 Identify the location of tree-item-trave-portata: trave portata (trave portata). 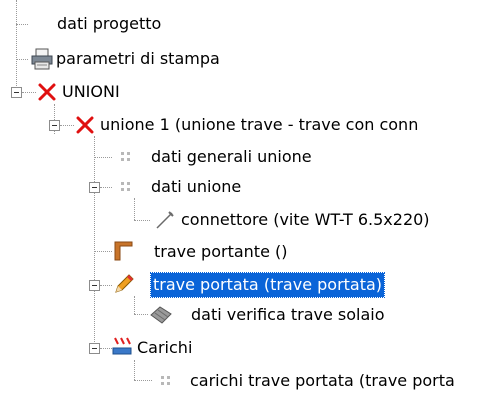
(246, 285).